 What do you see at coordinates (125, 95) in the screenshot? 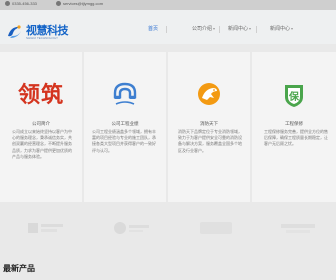
I see `horseshoe-magnet-icon` at bounding box center [125, 95].